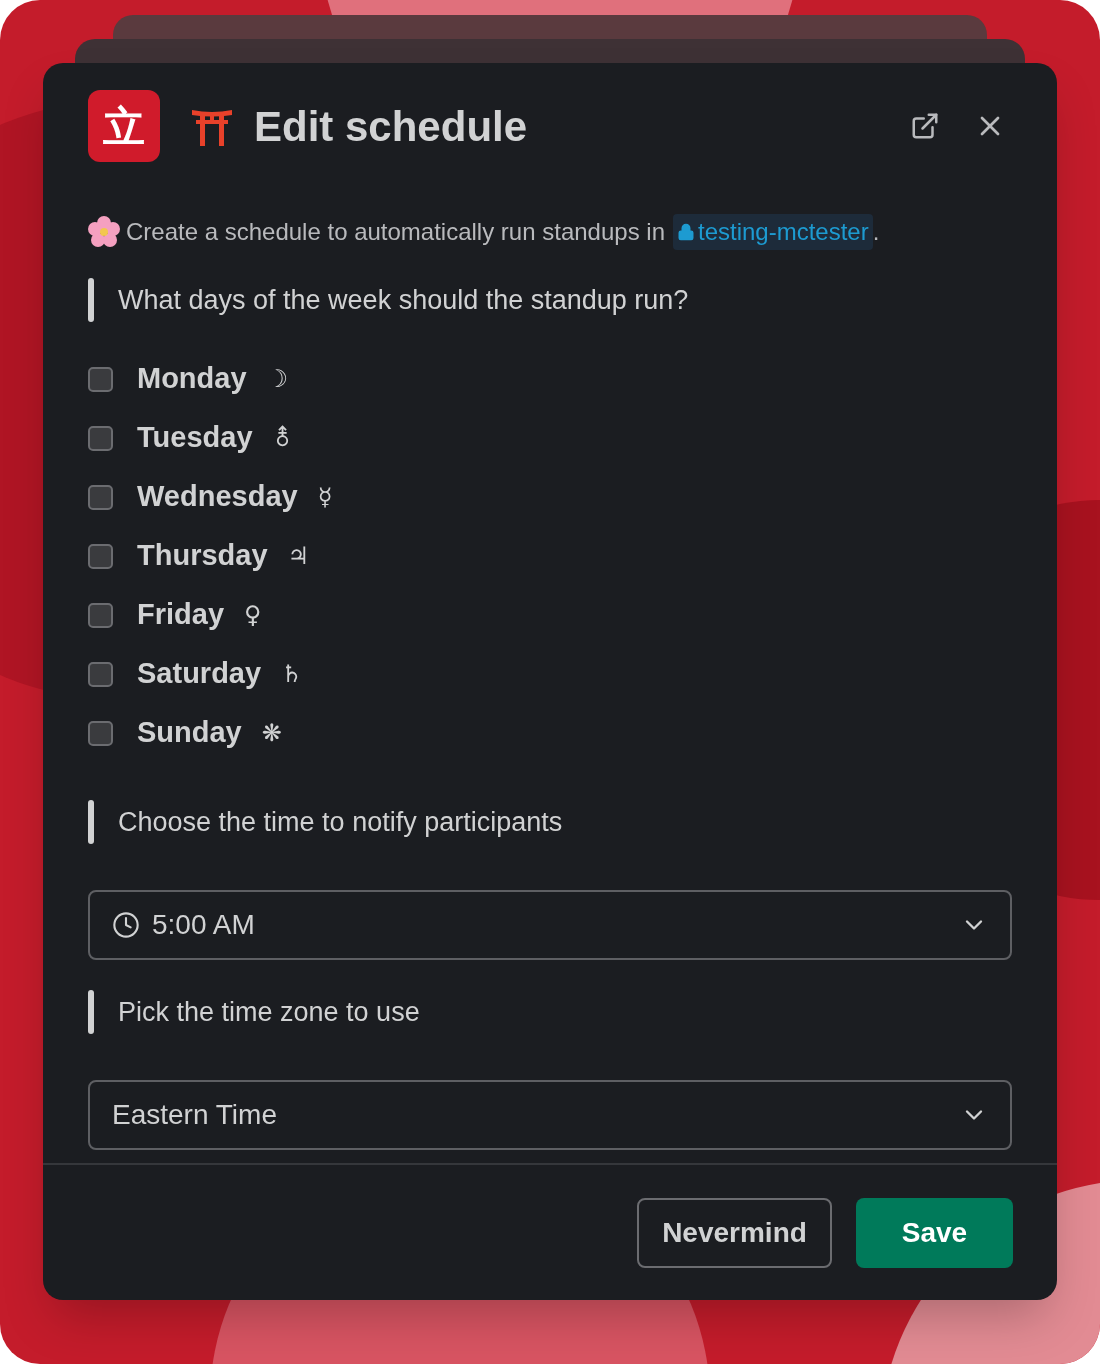 The image size is (1100, 1364). Describe the element at coordinates (126, 925) in the screenshot. I see `clock-icon` at that location.